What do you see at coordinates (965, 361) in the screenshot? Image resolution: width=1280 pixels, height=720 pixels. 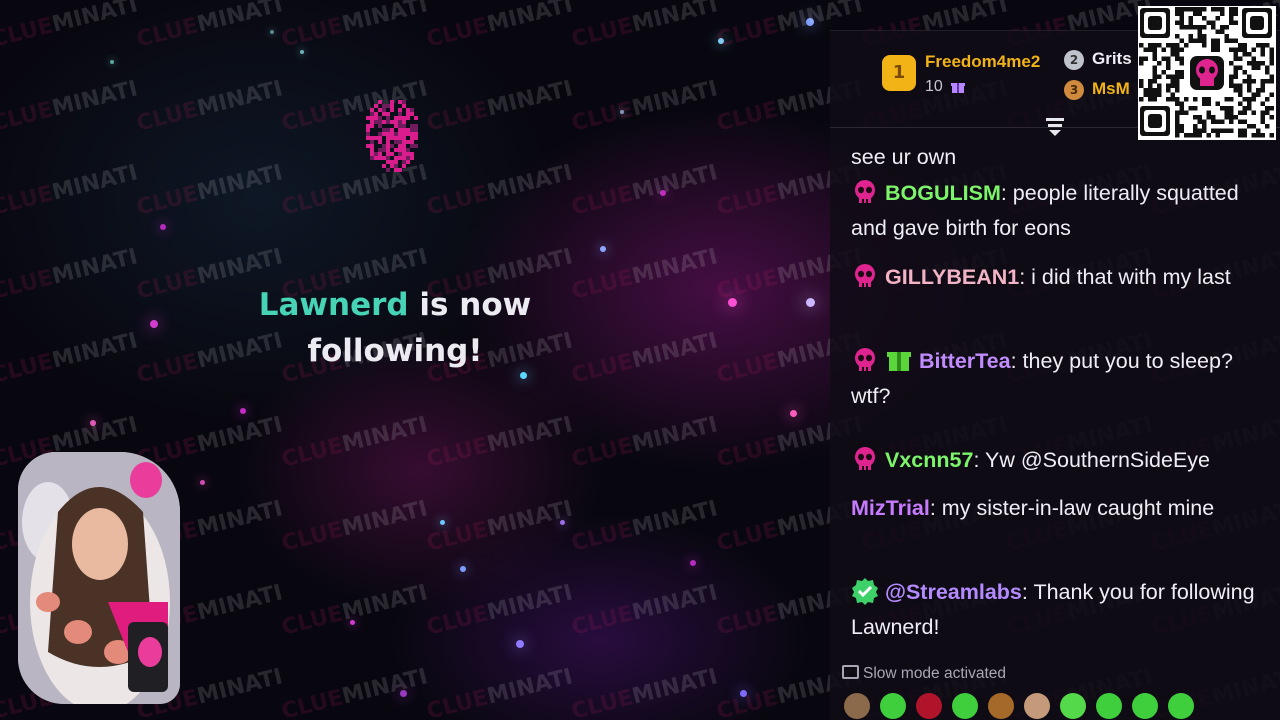 I see `chat-username: BitterTea` at bounding box center [965, 361].